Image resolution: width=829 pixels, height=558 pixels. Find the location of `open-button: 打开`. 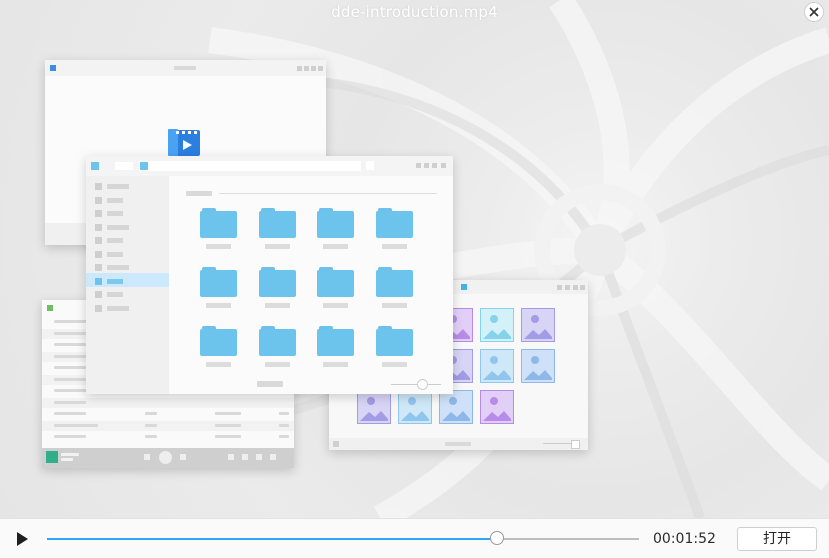

open-button: 打开 is located at coordinates (777, 539).